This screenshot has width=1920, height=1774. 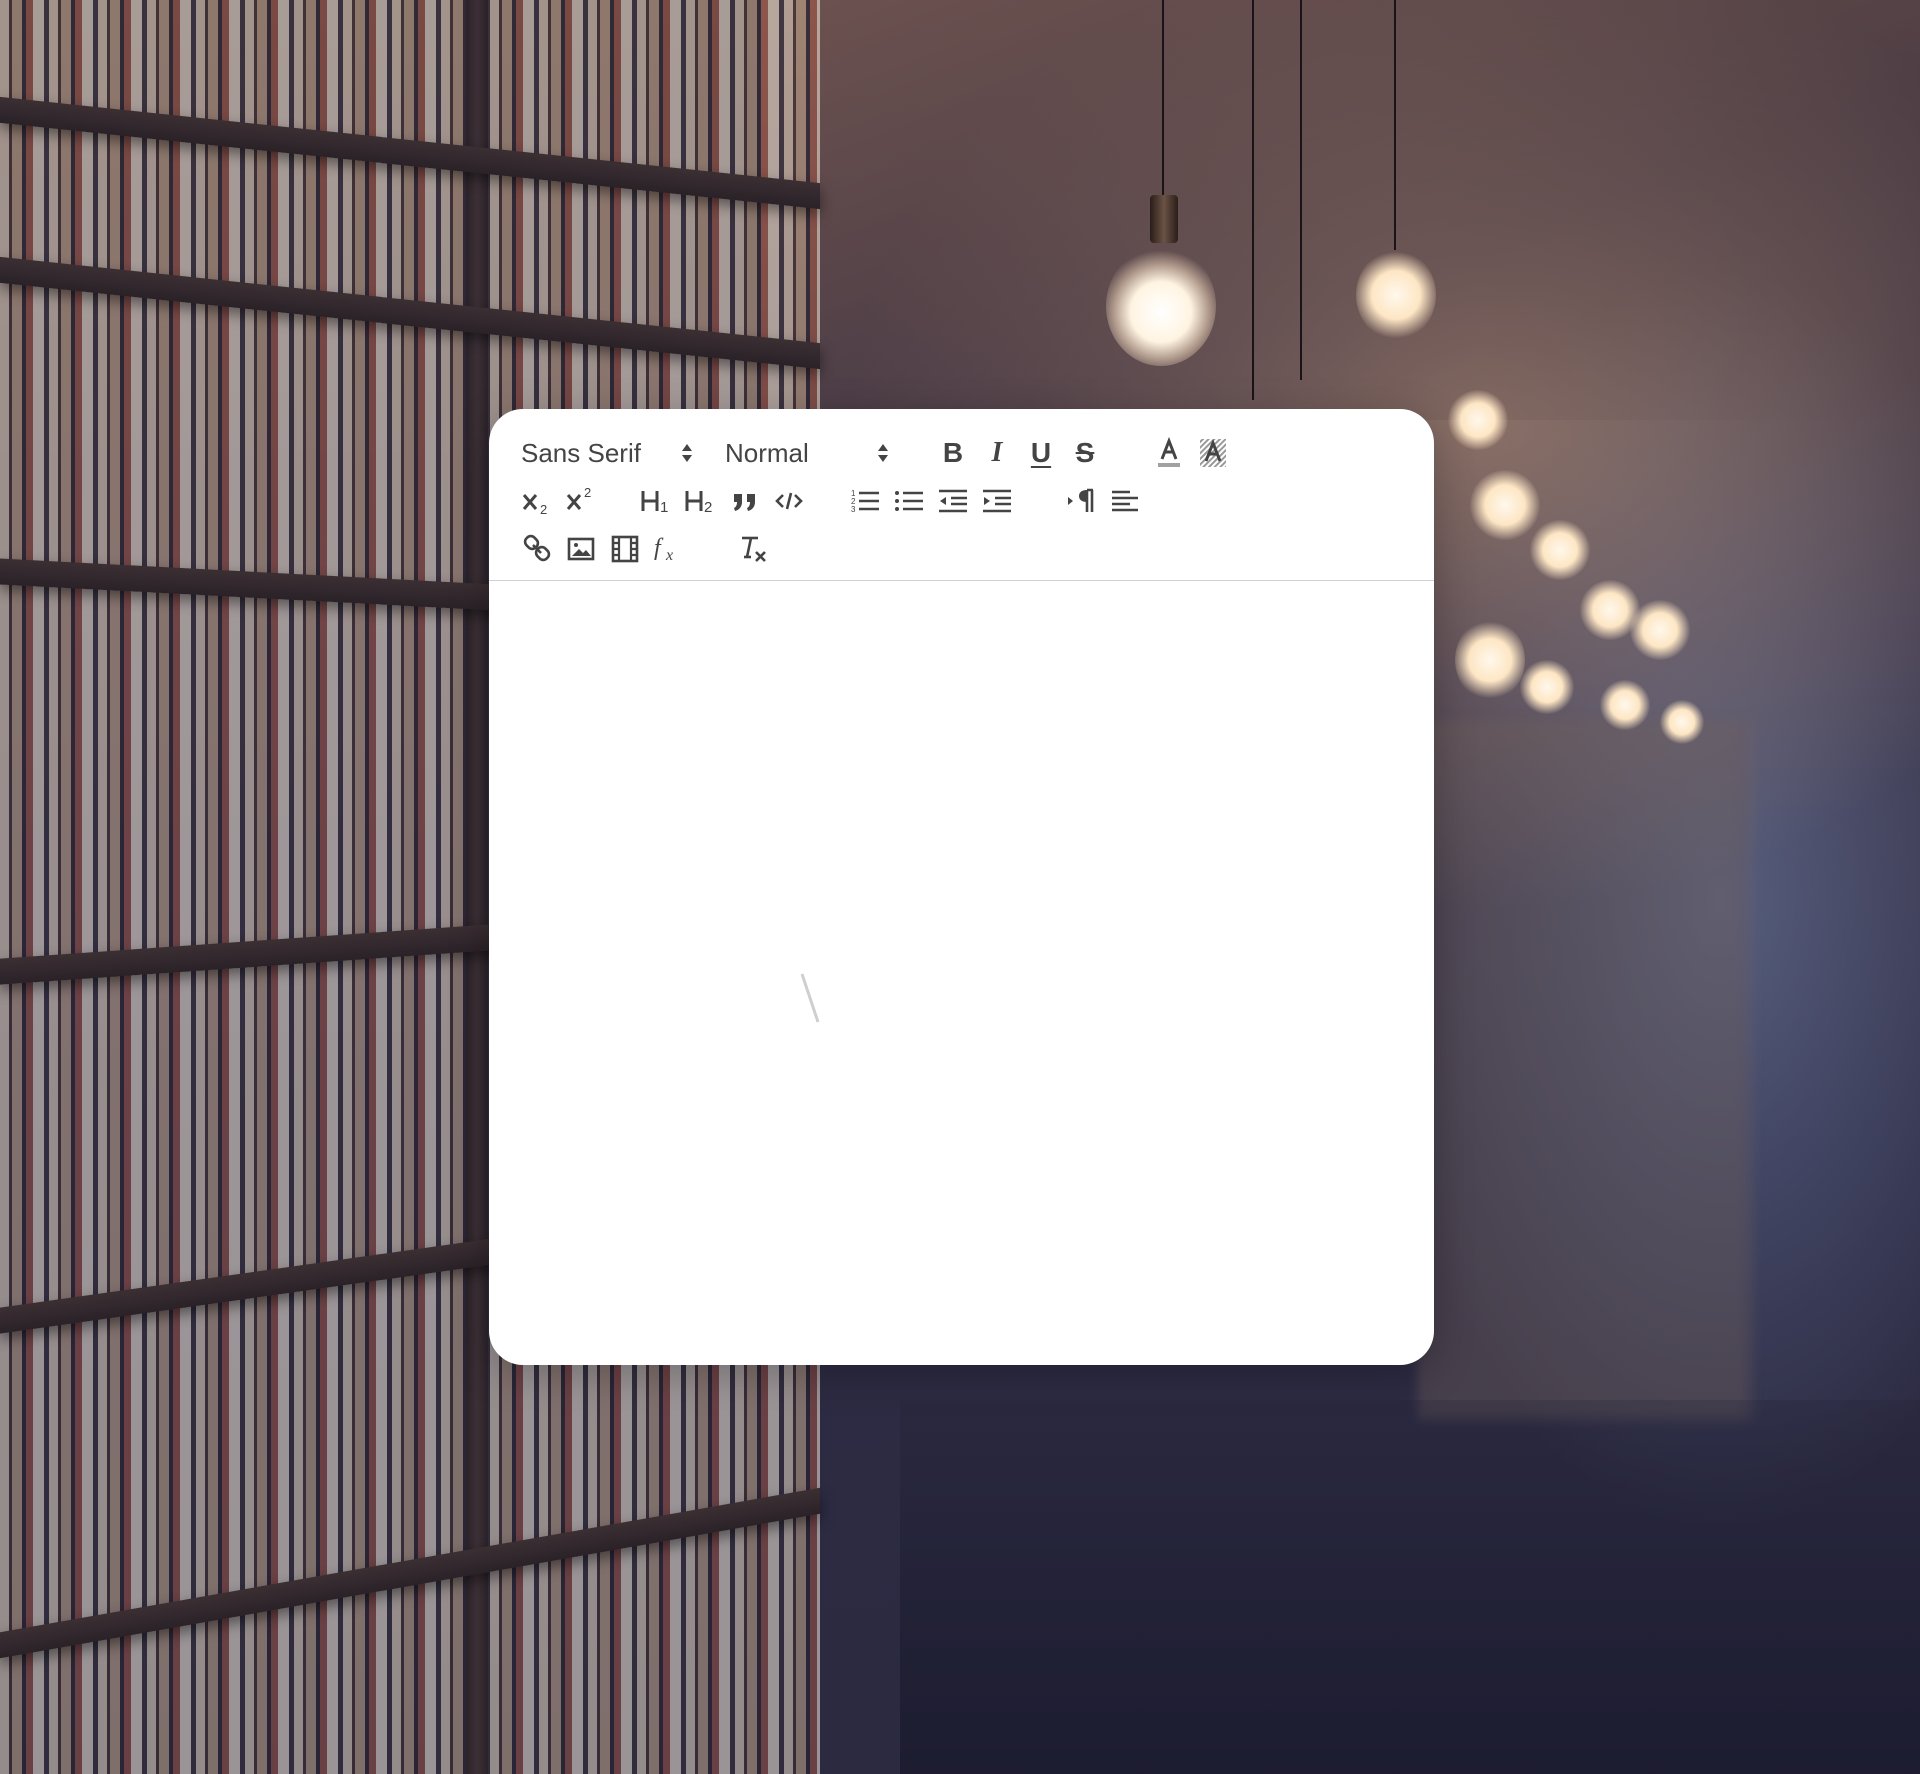 I want to click on clear-format-button, so click(x=753, y=549).